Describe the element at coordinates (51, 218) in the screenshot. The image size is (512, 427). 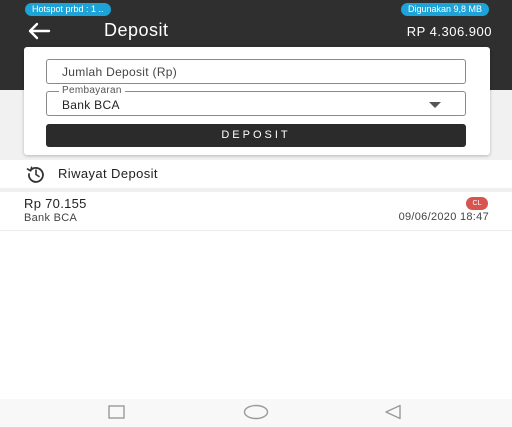
I see `deposit-method: Bank BCA` at that location.